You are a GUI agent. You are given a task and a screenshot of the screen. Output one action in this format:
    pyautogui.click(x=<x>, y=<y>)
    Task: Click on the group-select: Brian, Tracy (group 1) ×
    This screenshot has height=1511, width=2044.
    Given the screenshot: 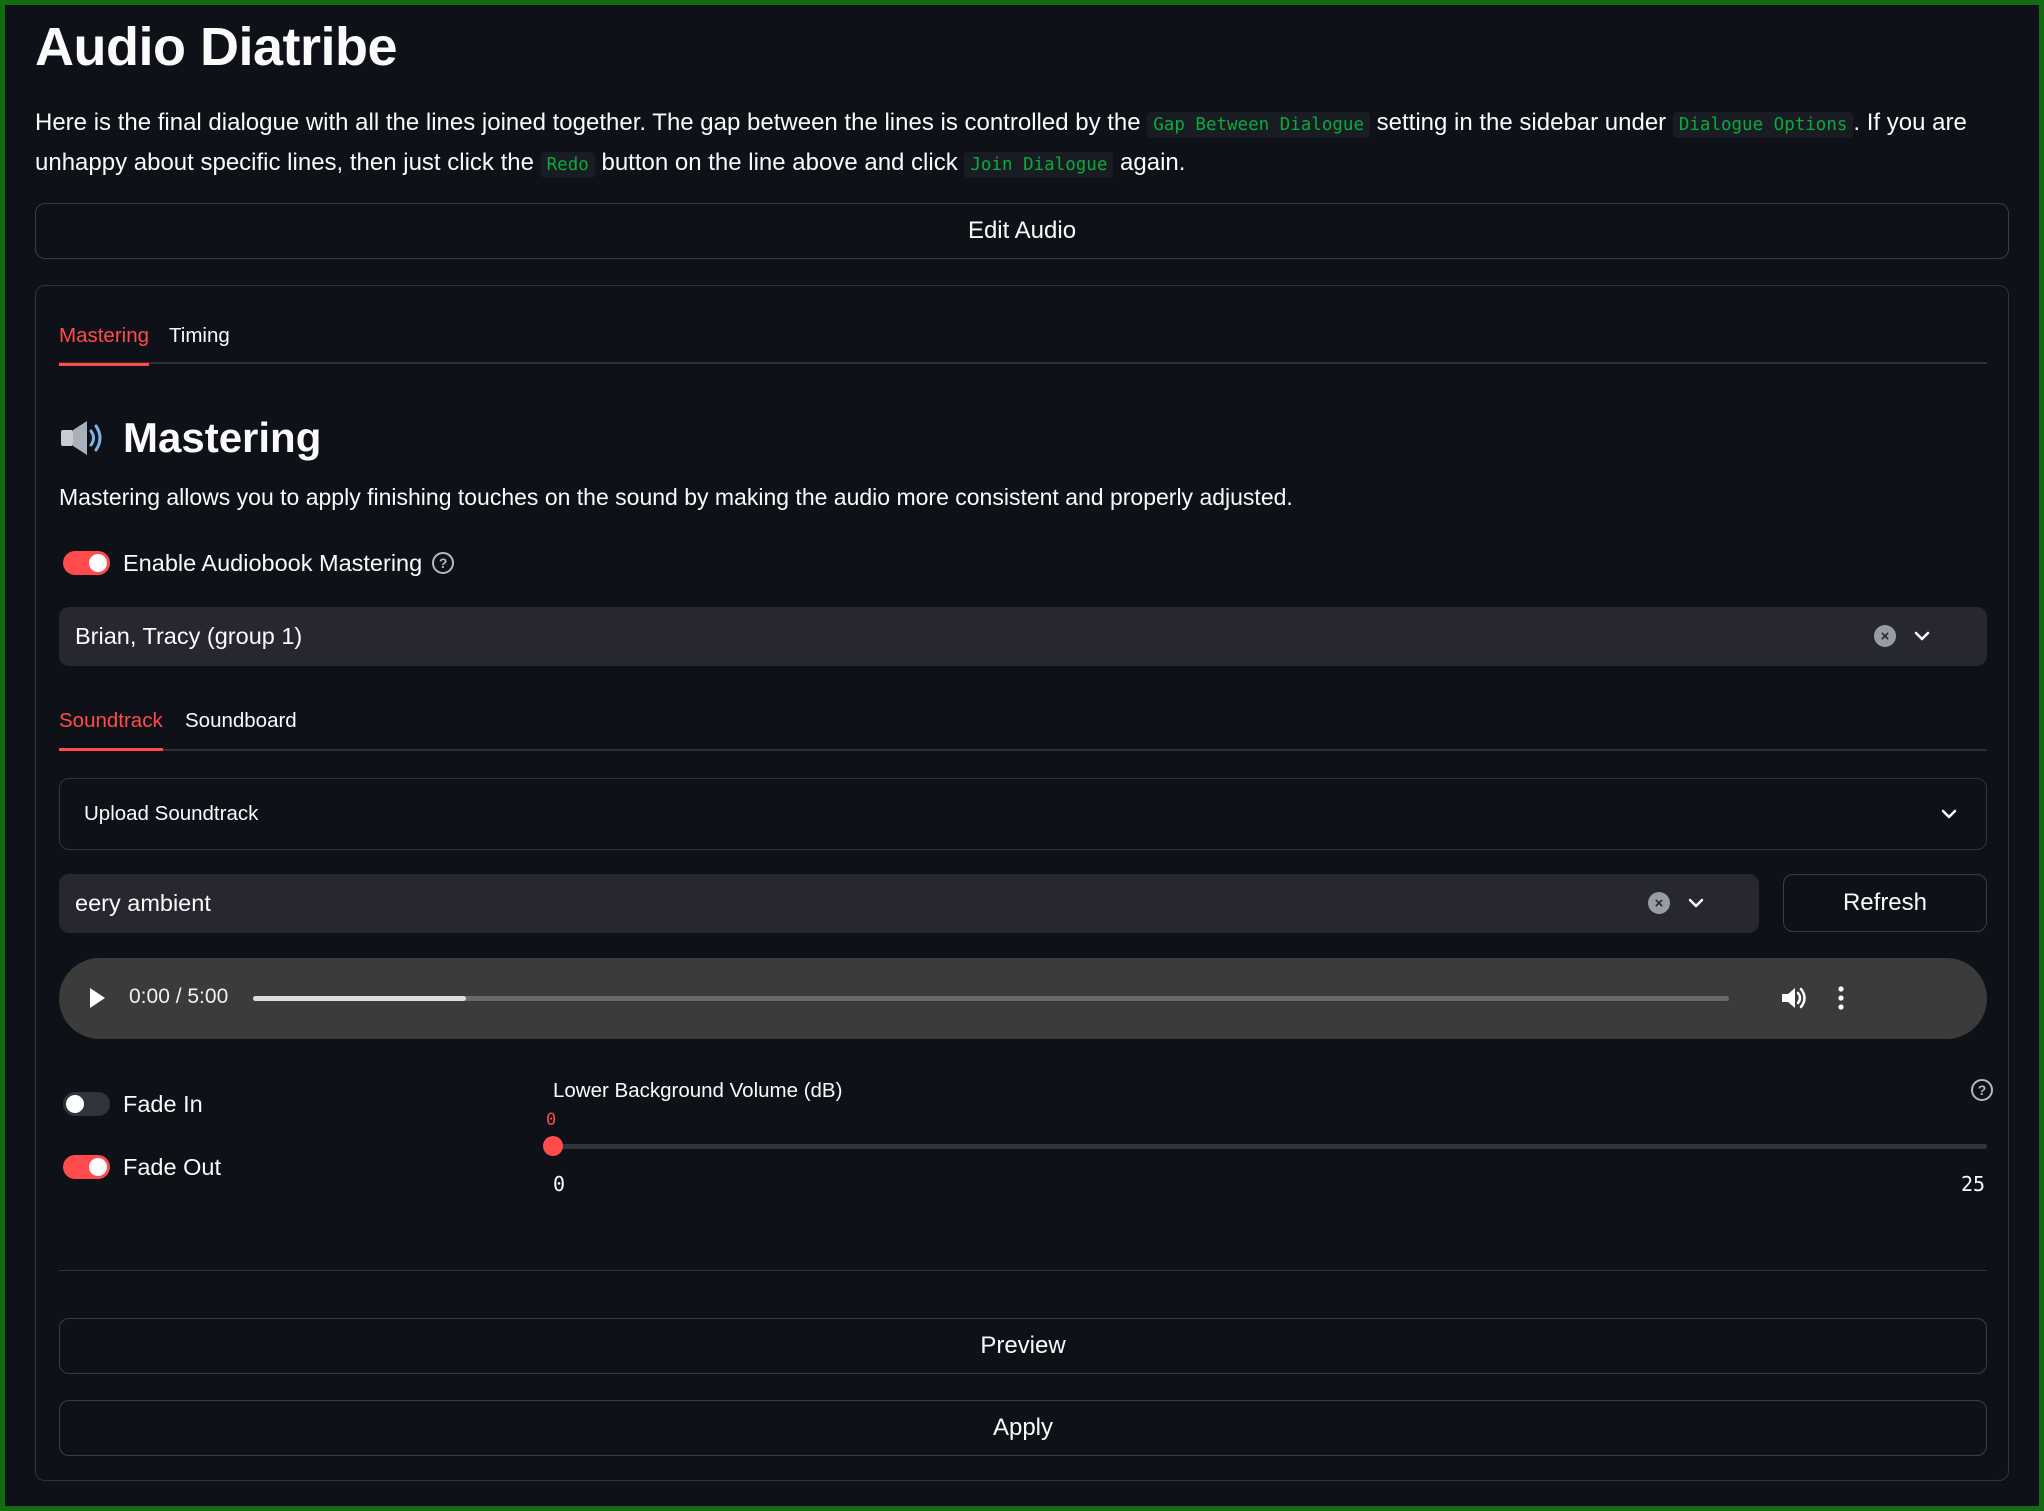 What is the action you would take?
    pyautogui.click(x=1023, y=636)
    